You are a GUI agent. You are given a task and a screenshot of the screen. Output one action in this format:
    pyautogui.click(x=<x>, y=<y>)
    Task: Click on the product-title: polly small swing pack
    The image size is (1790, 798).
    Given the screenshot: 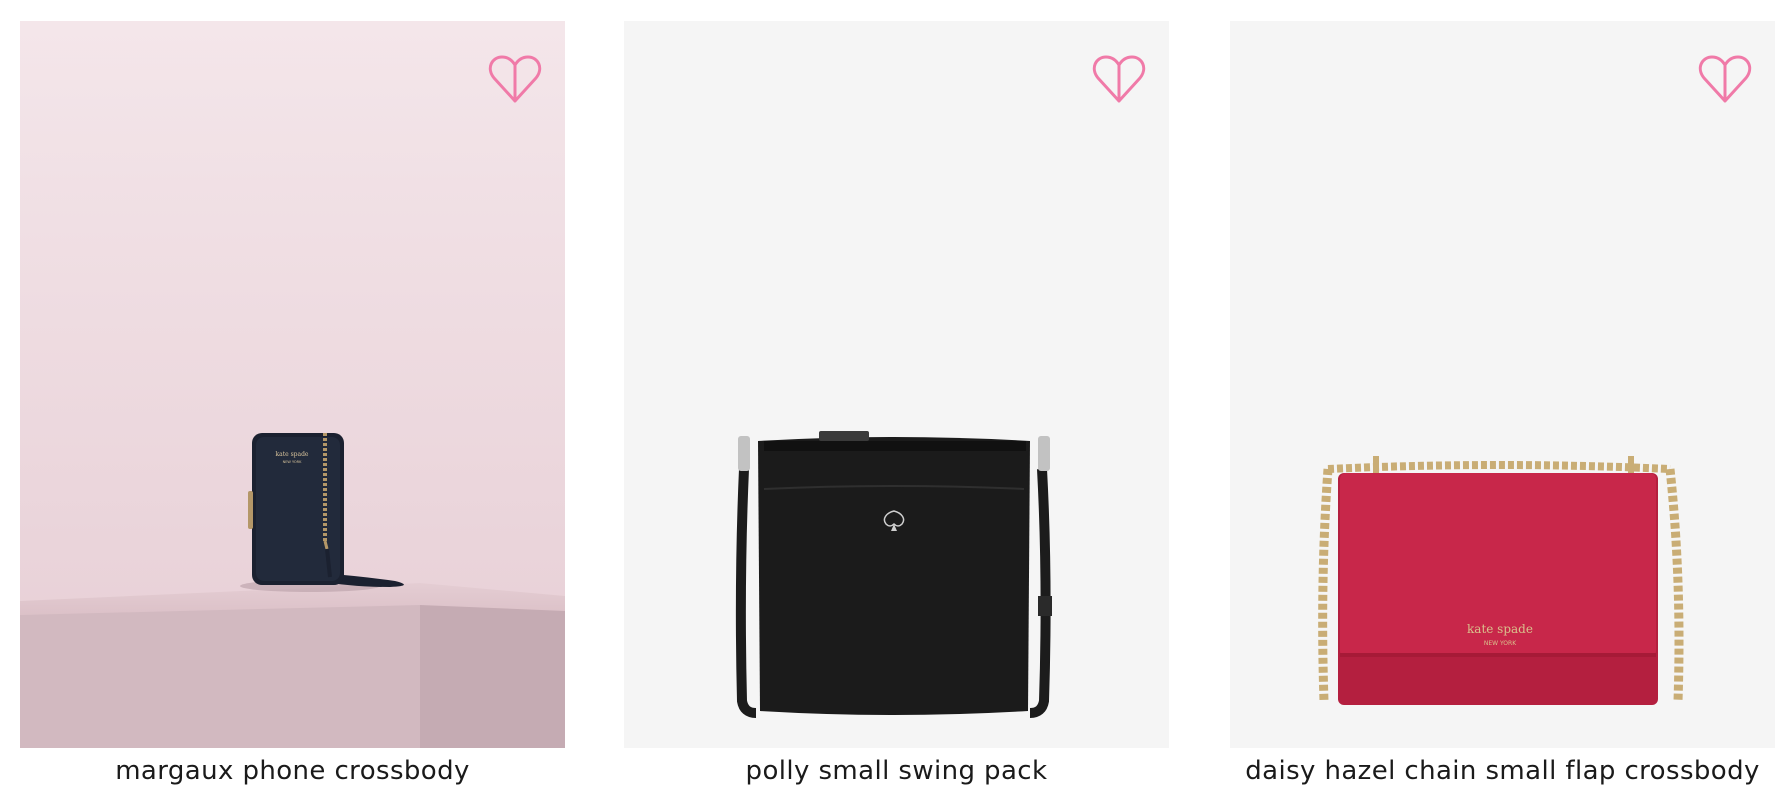 What is the action you would take?
    pyautogui.click(x=896, y=771)
    